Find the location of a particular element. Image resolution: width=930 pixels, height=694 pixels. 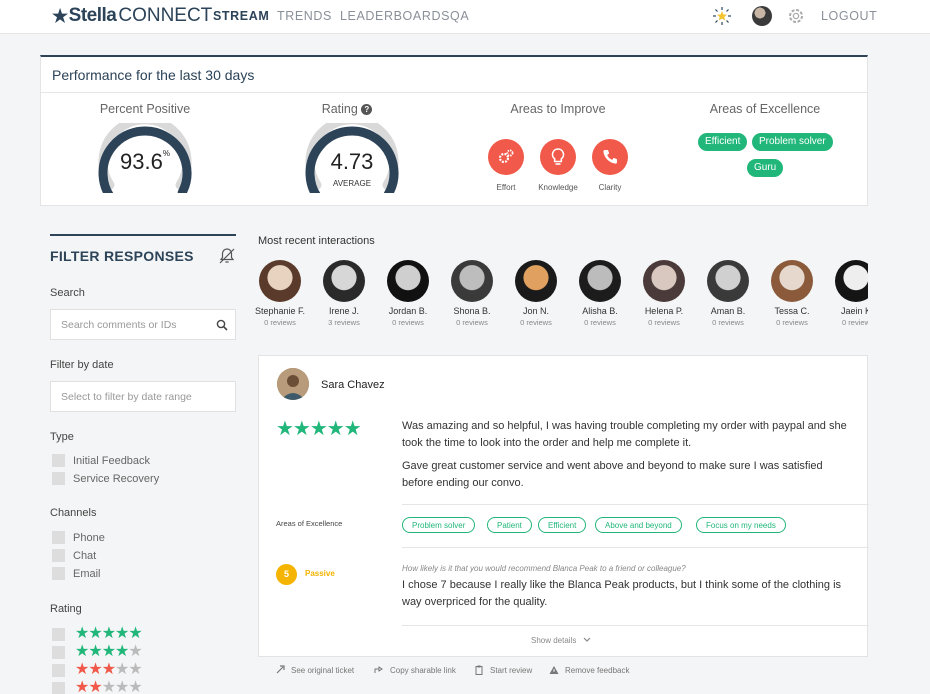

agent-review-count: 0 review is located at coordinates (855, 322).